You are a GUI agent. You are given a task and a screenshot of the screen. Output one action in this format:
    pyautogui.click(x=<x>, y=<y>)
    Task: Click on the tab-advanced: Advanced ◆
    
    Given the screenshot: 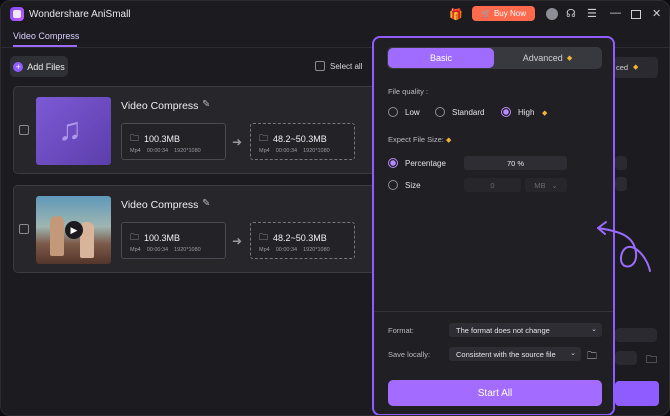 What is the action you would take?
    pyautogui.click(x=547, y=58)
    